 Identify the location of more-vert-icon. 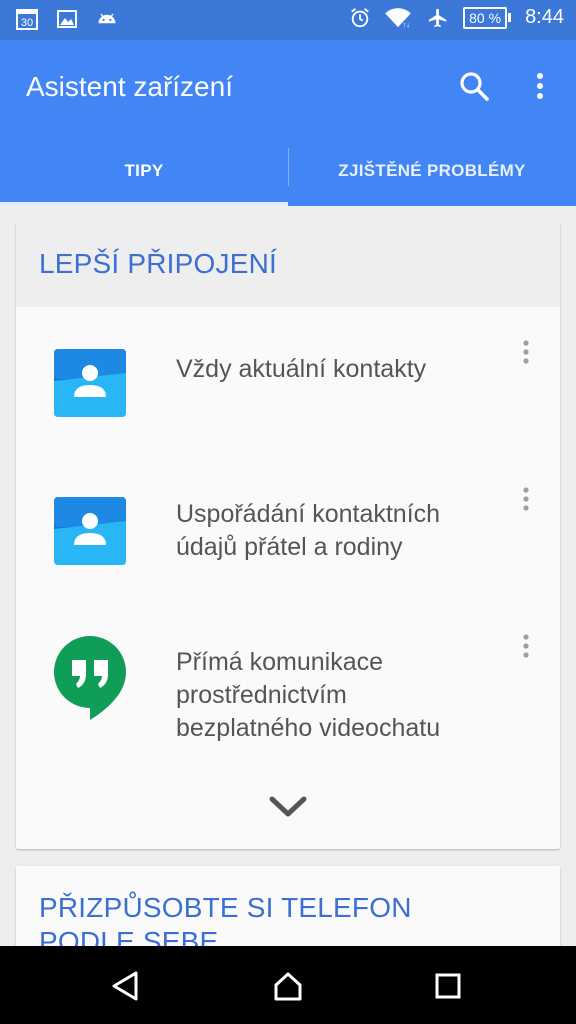
(540, 86).